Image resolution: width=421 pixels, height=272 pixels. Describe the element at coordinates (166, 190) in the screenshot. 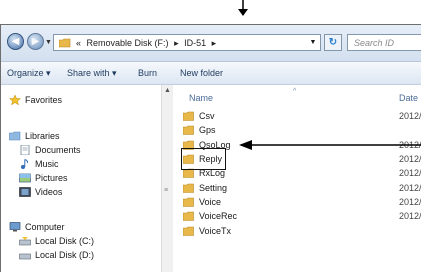

I see `scroll-grip-icon: ≡` at that location.